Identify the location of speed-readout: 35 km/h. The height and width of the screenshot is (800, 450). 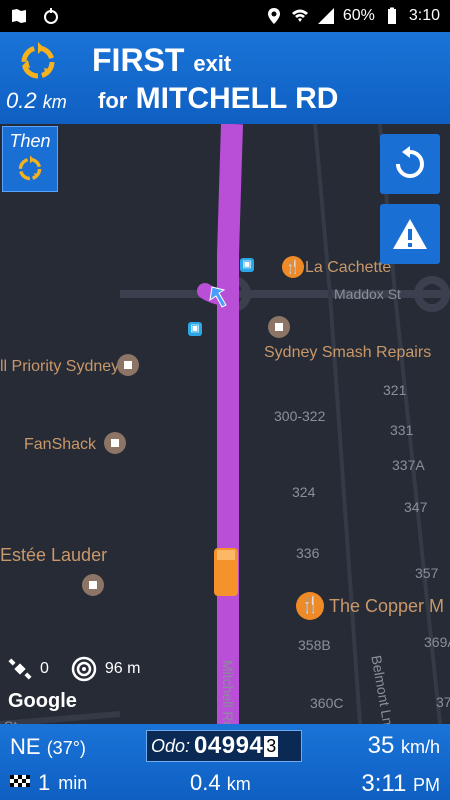
(404, 746).